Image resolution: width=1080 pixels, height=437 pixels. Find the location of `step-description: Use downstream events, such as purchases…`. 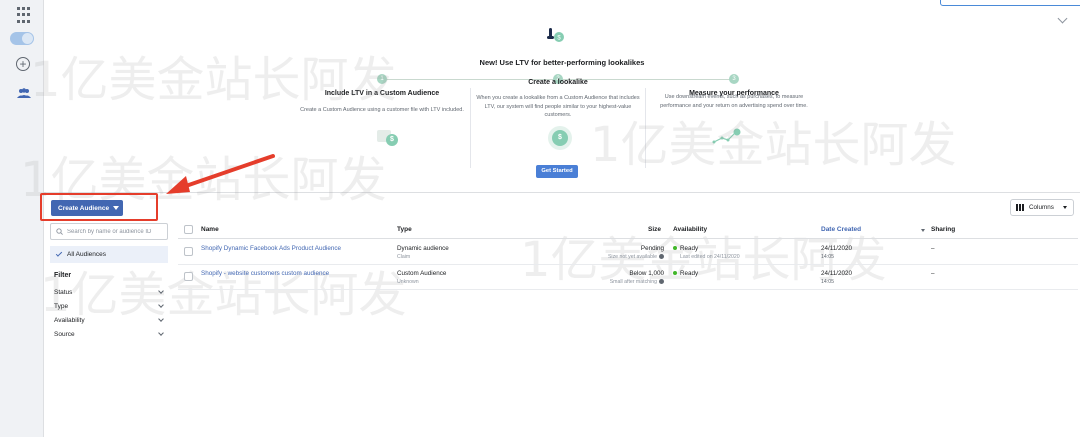

step-description: Use downstream events, such as purchases… is located at coordinates (734, 101).